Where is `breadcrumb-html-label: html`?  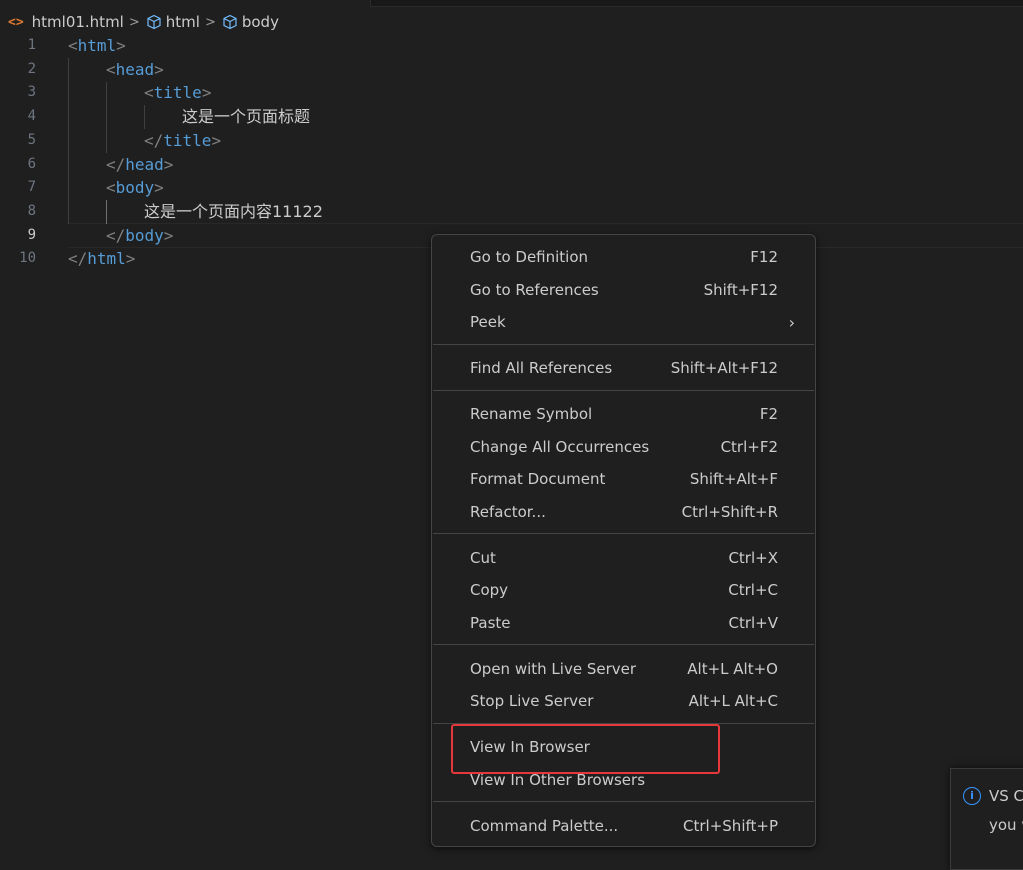 breadcrumb-html-label: html is located at coordinates (182, 22).